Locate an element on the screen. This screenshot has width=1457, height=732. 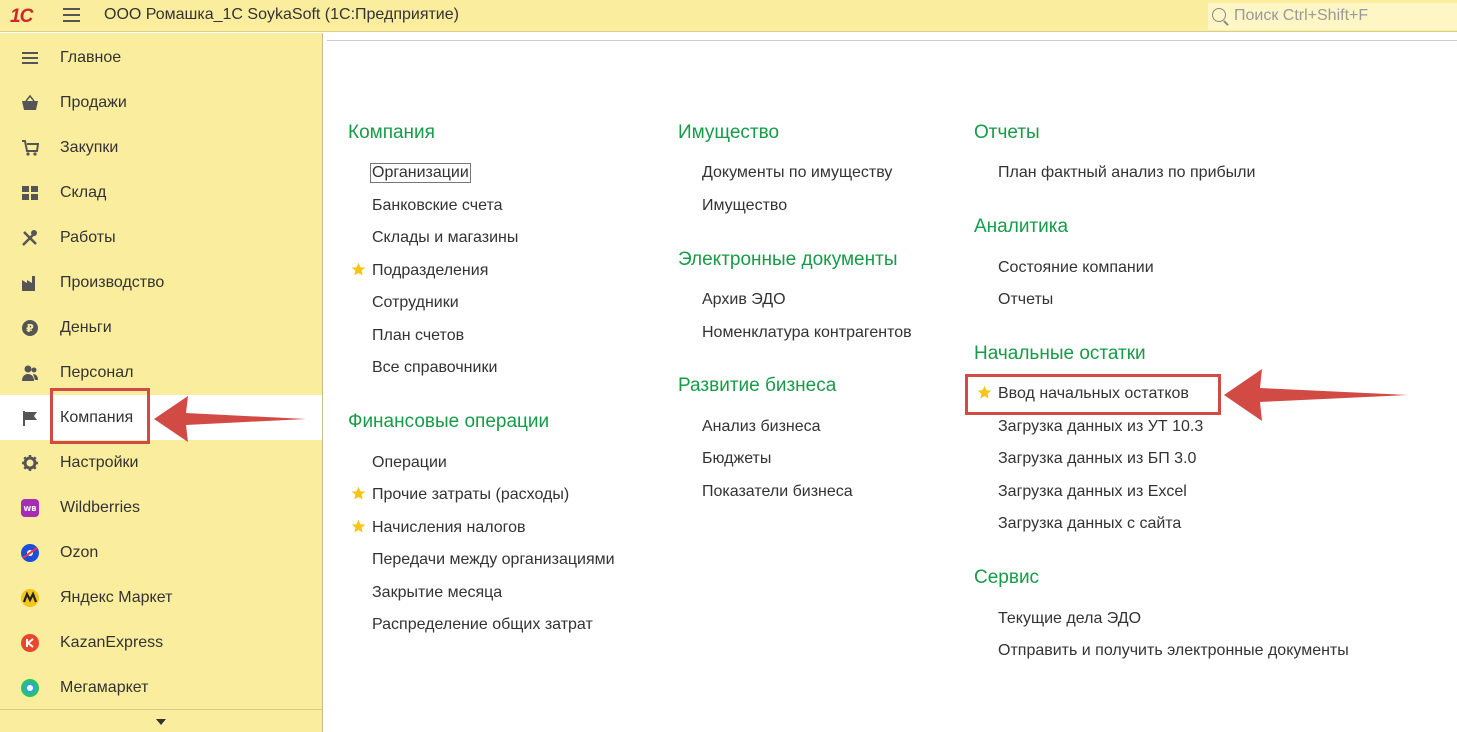
link-business-indicators: Показатели бизнеса is located at coordinates (777, 492).